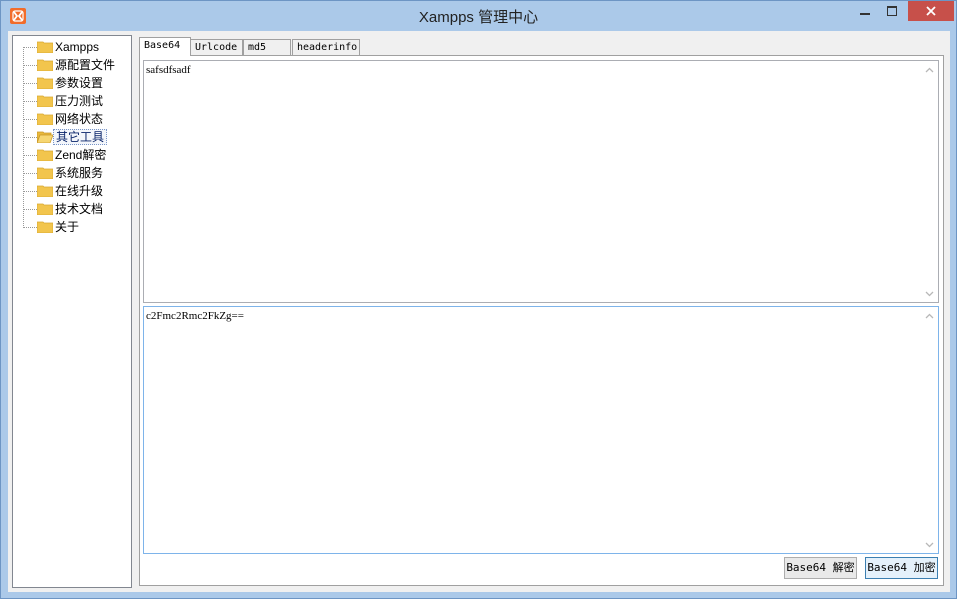  What do you see at coordinates (901, 568) in the screenshot?
I see `base64-encode-button: Base64 加密` at bounding box center [901, 568].